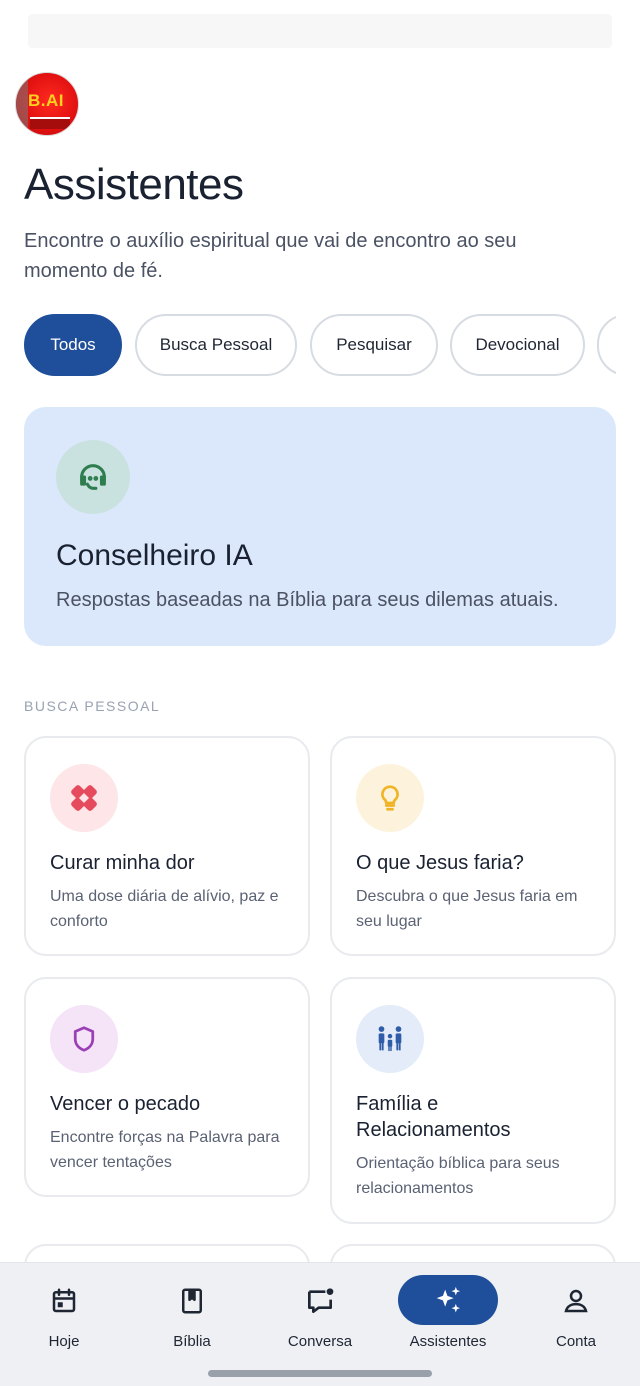 The image size is (640, 1386). I want to click on page-title: Assistentes, so click(134, 184).